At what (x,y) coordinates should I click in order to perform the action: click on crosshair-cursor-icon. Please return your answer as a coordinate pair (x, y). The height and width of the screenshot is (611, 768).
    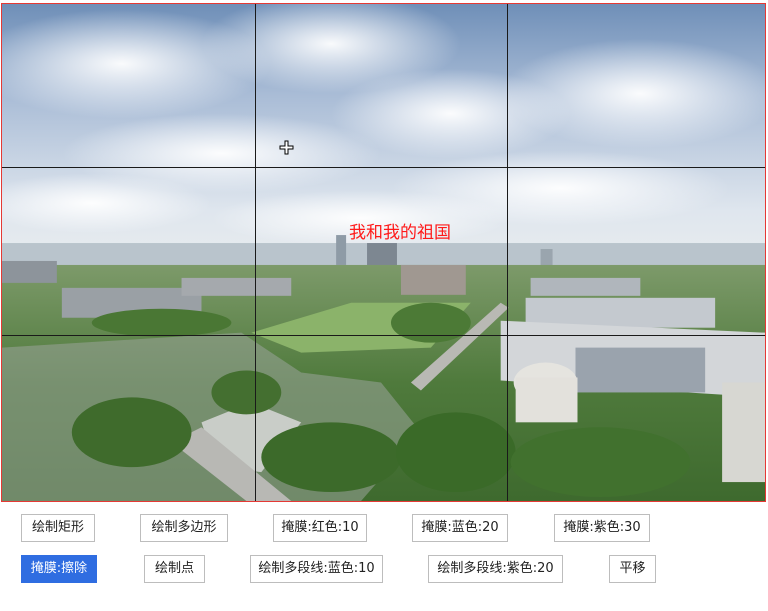
    Looking at the image, I should click on (286, 147).